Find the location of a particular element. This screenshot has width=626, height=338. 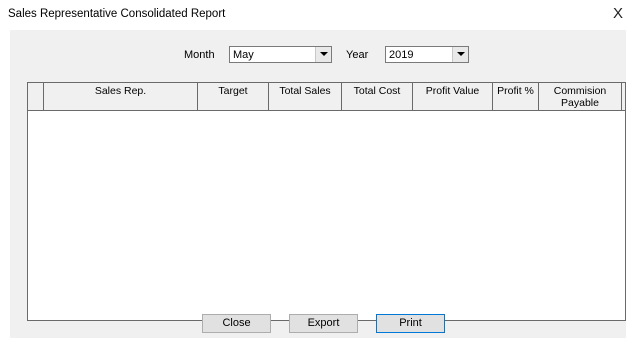

close-button: Close is located at coordinates (236, 323).